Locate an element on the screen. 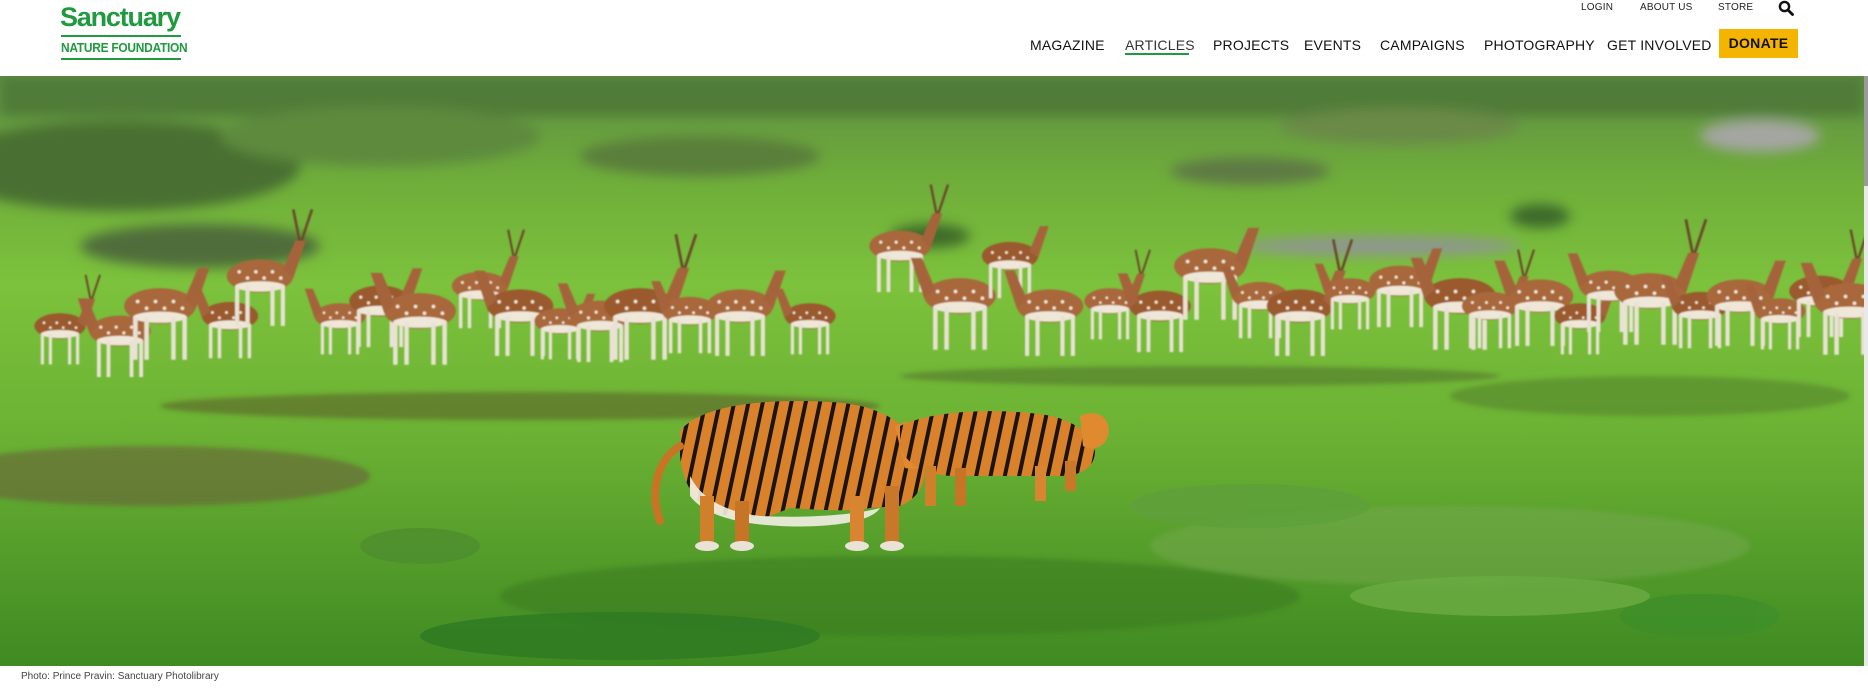 Image resolution: width=1868 pixels, height=690 pixels. logo-rule-bottom is located at coordinates (121, 59).